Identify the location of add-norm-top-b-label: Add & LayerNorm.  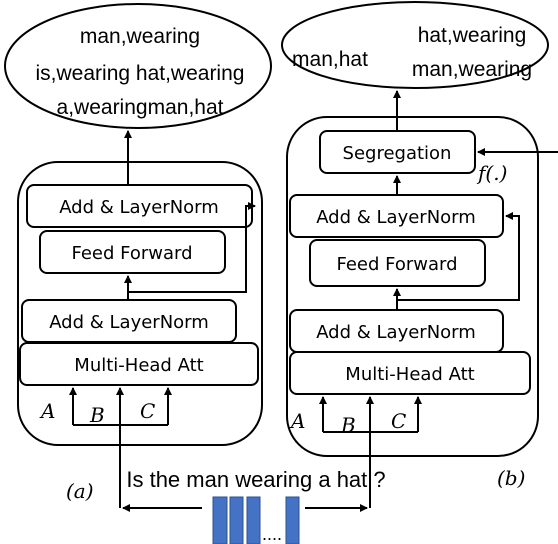
(396, 217).